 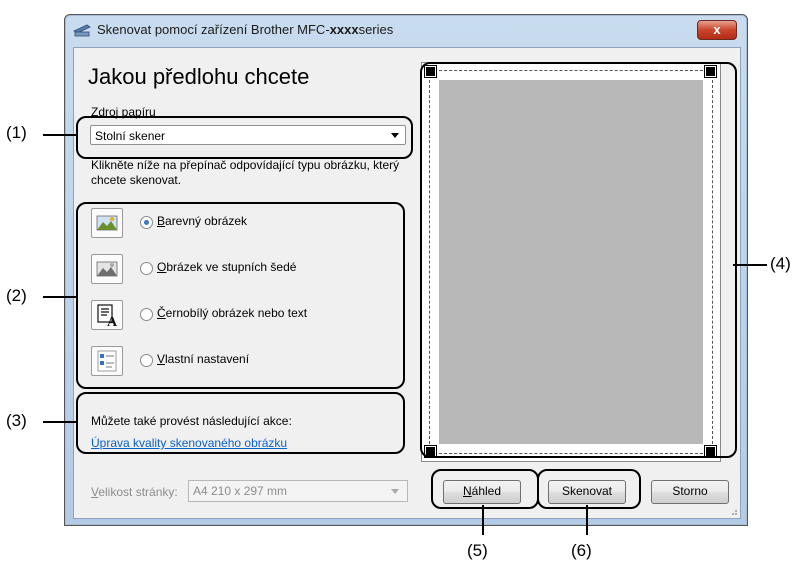 What do you see at coordinates (780, 263) in the screenshot?
I see `callout-label-4: (4)` at bounding box center [780, 263].